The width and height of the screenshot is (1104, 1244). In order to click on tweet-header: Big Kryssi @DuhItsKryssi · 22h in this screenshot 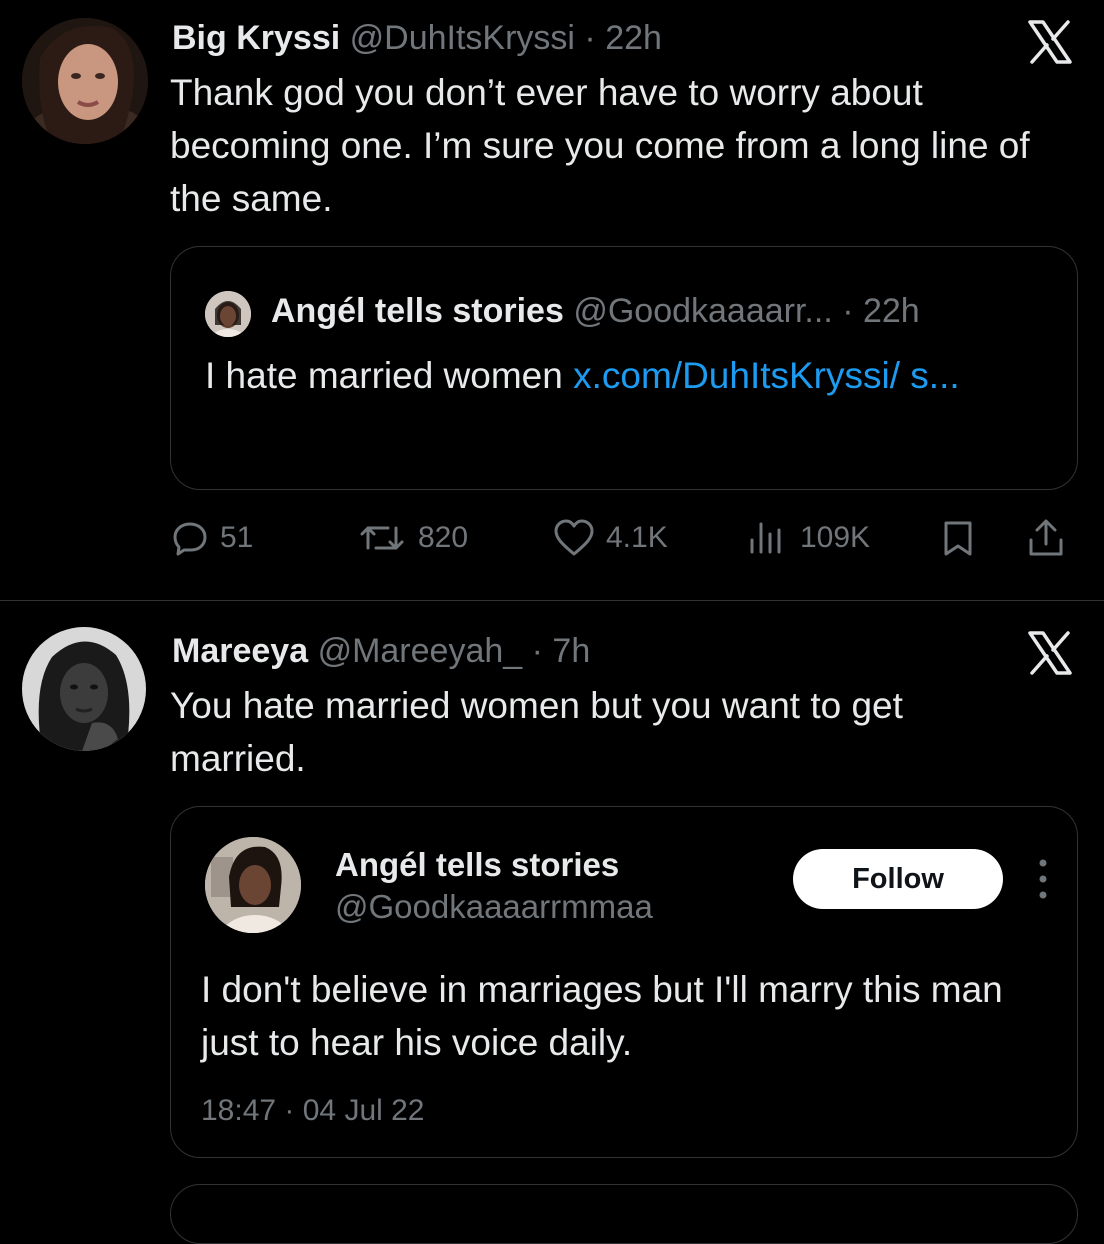, I will do `click(417, 38)`.